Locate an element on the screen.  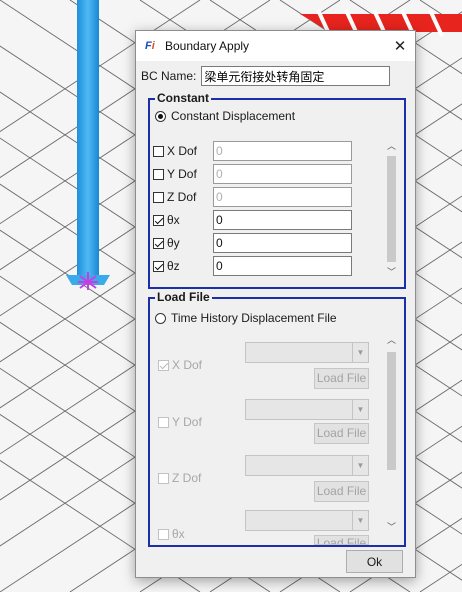
z-dof-checkbox is located at coordinates (158, 197).